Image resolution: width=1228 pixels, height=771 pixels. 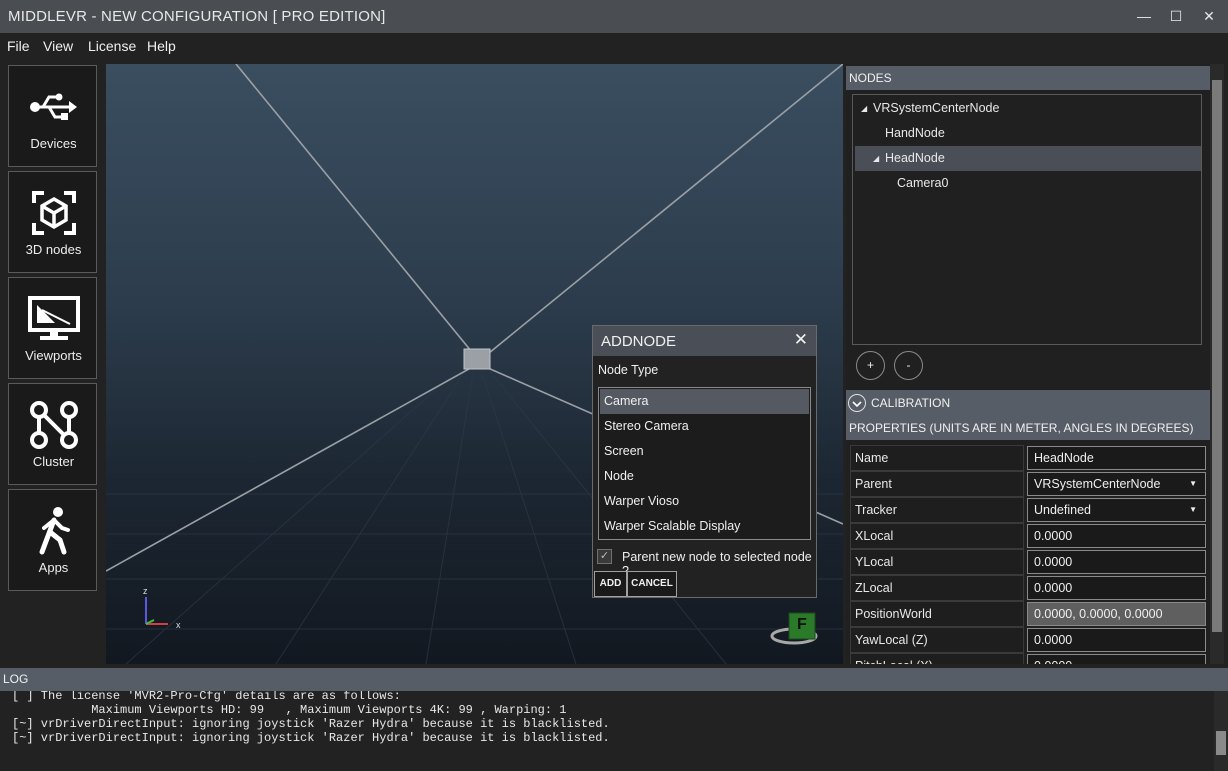 I want to click on calibration-header: CALIBRATION, so click(x=1028, y=403).